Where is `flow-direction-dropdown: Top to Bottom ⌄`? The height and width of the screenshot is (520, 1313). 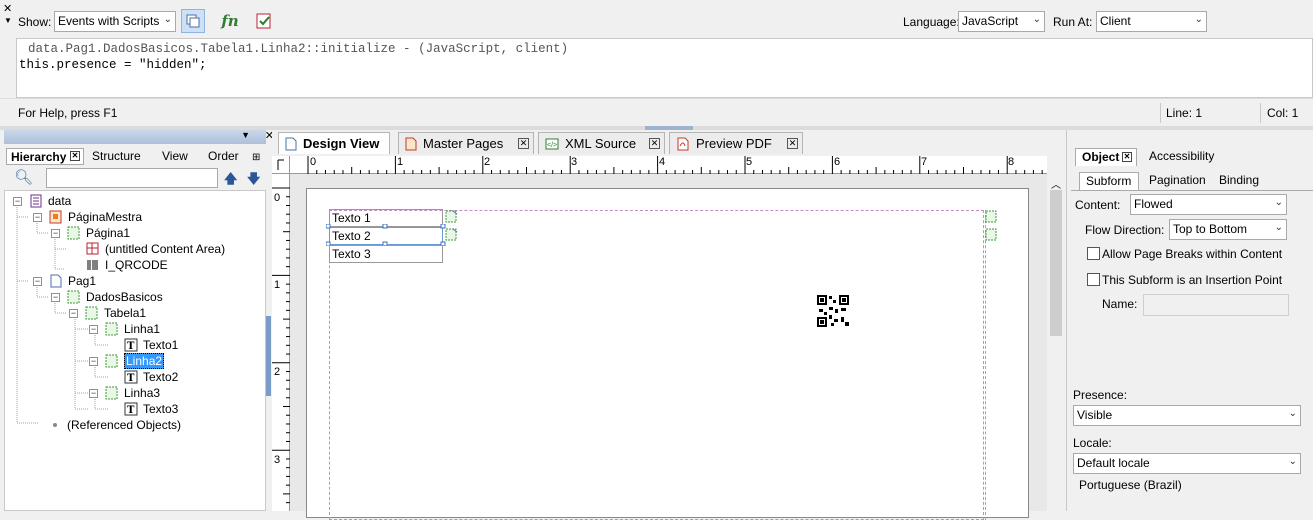 flow-direction-dropdown: Top to Bottom ⌄ is located at coordinates (1228, 229).